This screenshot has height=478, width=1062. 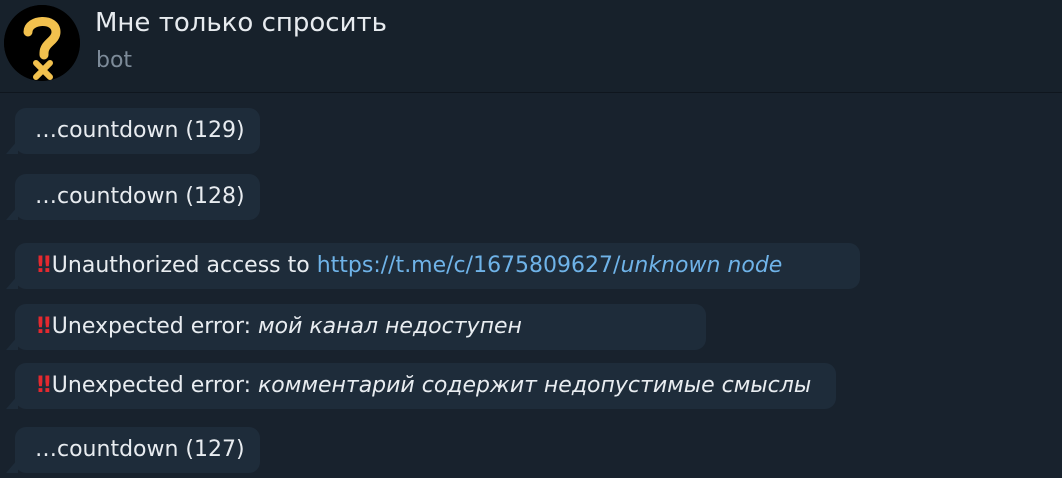 I want to click on message-link-url: https://t.me/c/1675809627/, so click(x=469, y=265).